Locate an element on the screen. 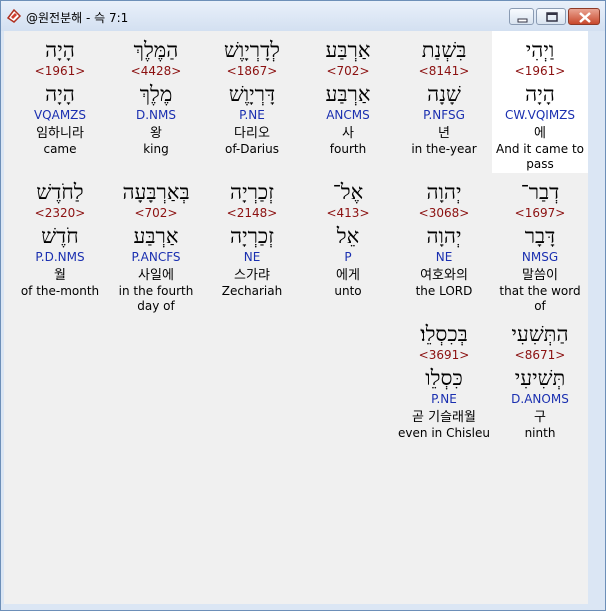 The image size is (606, 611). strongs-number: <413> is located at coordinates (348, 213).